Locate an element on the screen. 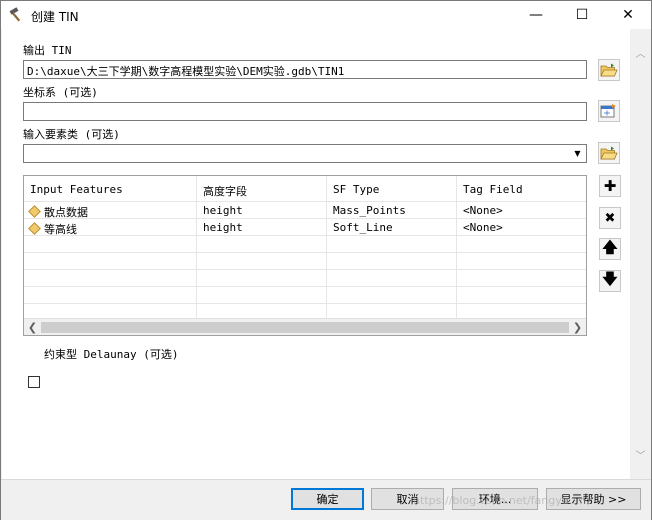 The height and width of the screenshot is (520, 652). table-row: 等高线 height Soft_Line <None> is located at coordinates (305, 227).